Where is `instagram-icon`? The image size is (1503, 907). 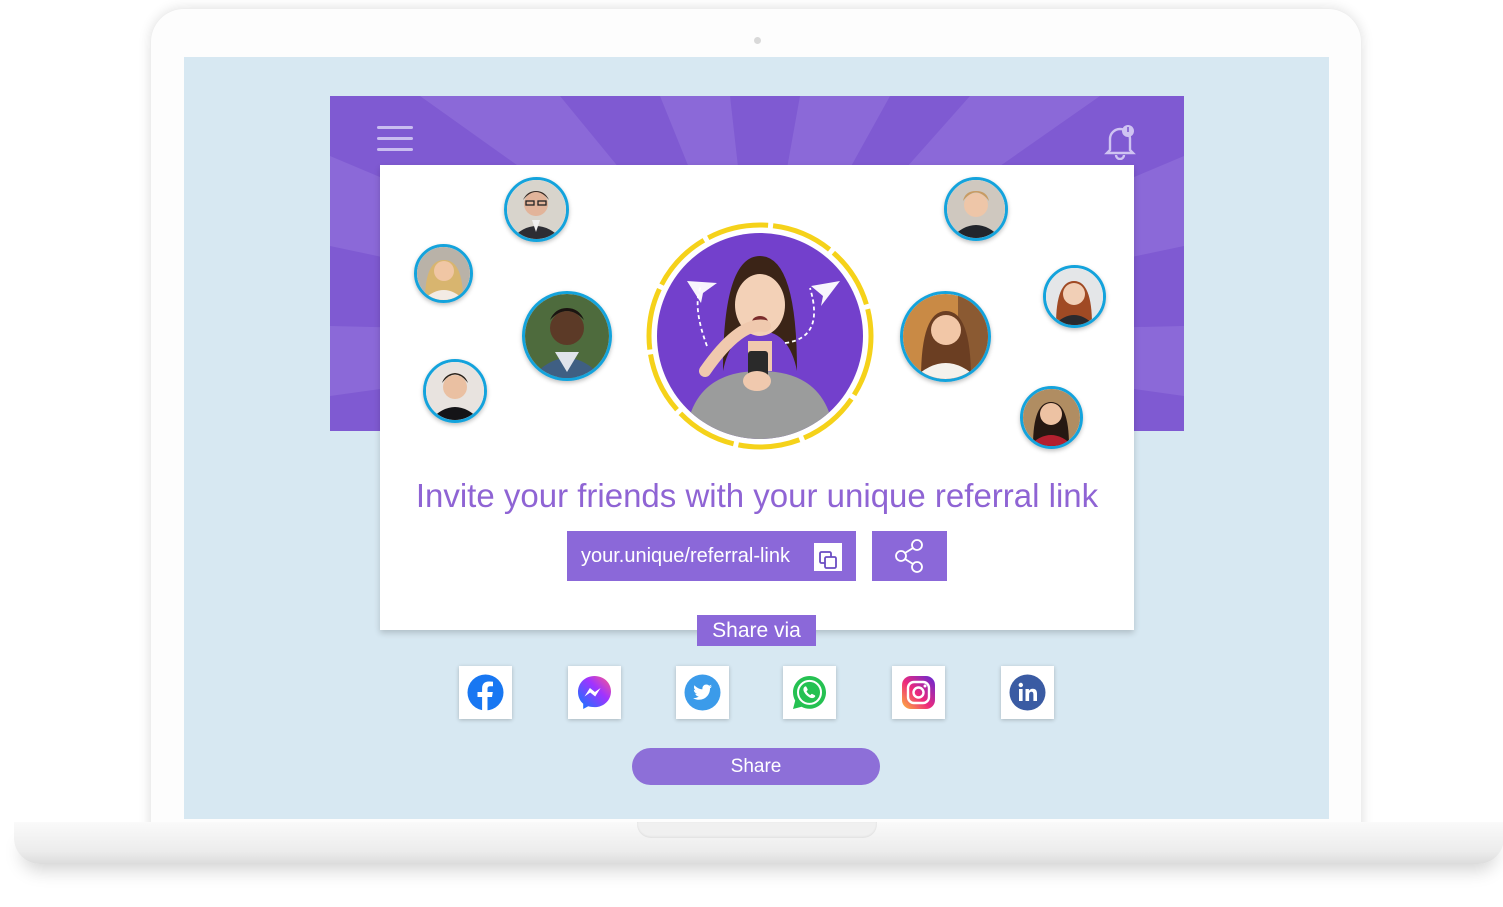 instagram-icon is located at coordinates (918, 692).